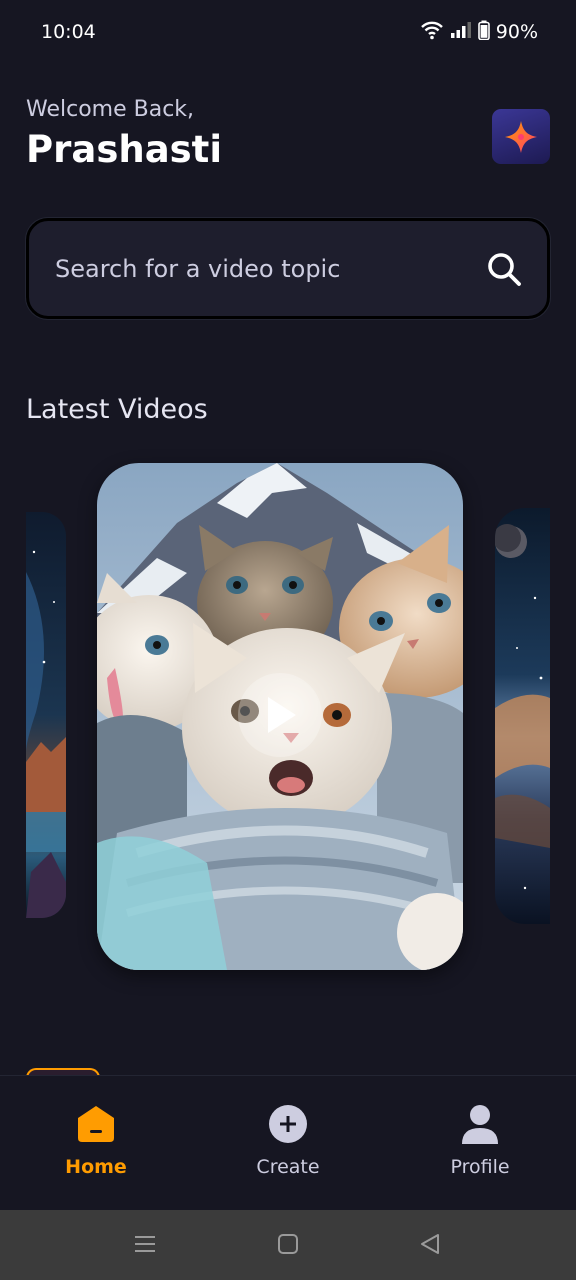 The image size is (576, 1280). What do you see at coordinates (432, 32) in the screenshot?
I see `wifi-icon` at bounding box center [432, 32].